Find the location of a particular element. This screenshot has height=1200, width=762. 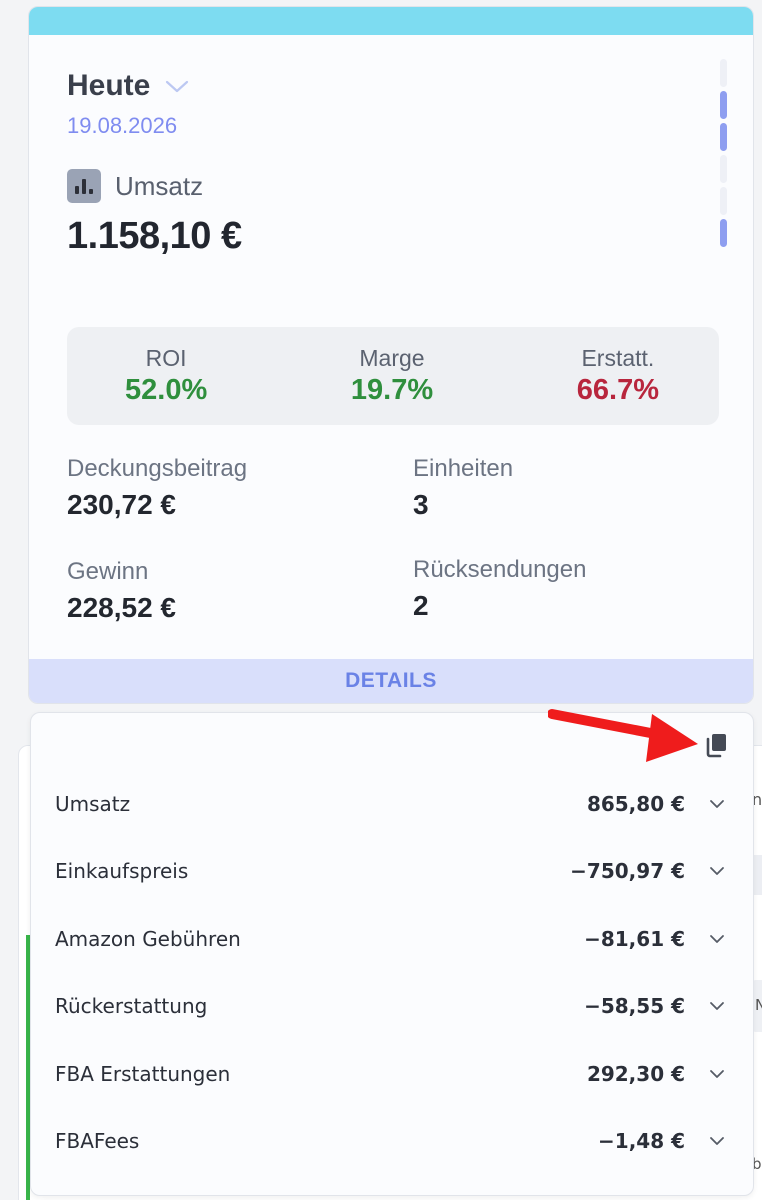

breakdown-row-fba-erstattungen: FBA Erstattungen 292,30 € is located at coordinates (390, 1074).